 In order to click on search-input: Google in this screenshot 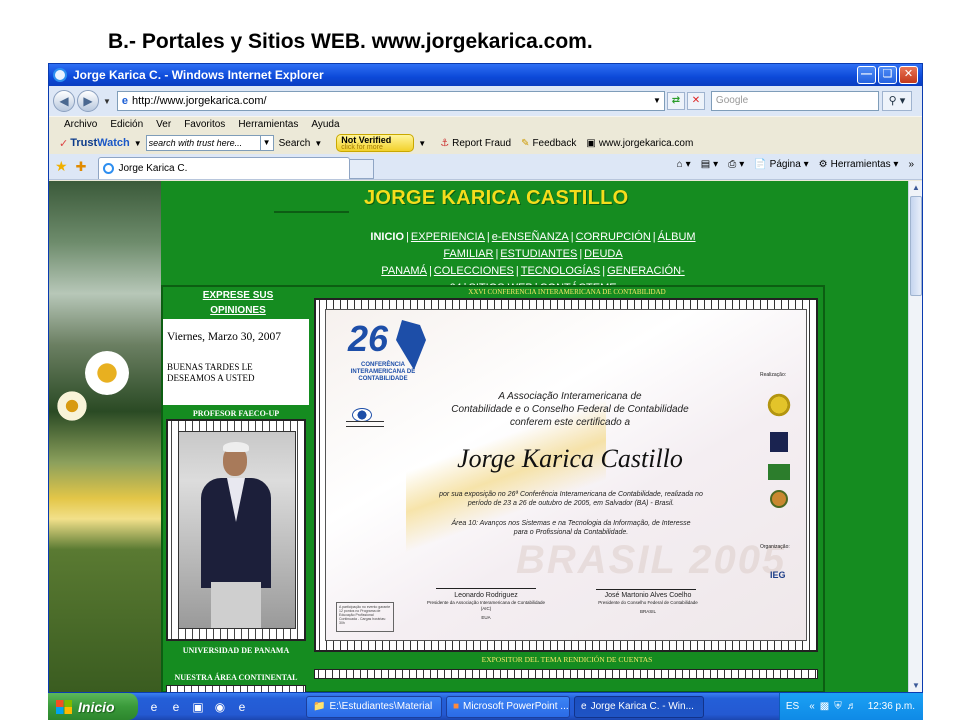, I will do `click(794, 101)`.